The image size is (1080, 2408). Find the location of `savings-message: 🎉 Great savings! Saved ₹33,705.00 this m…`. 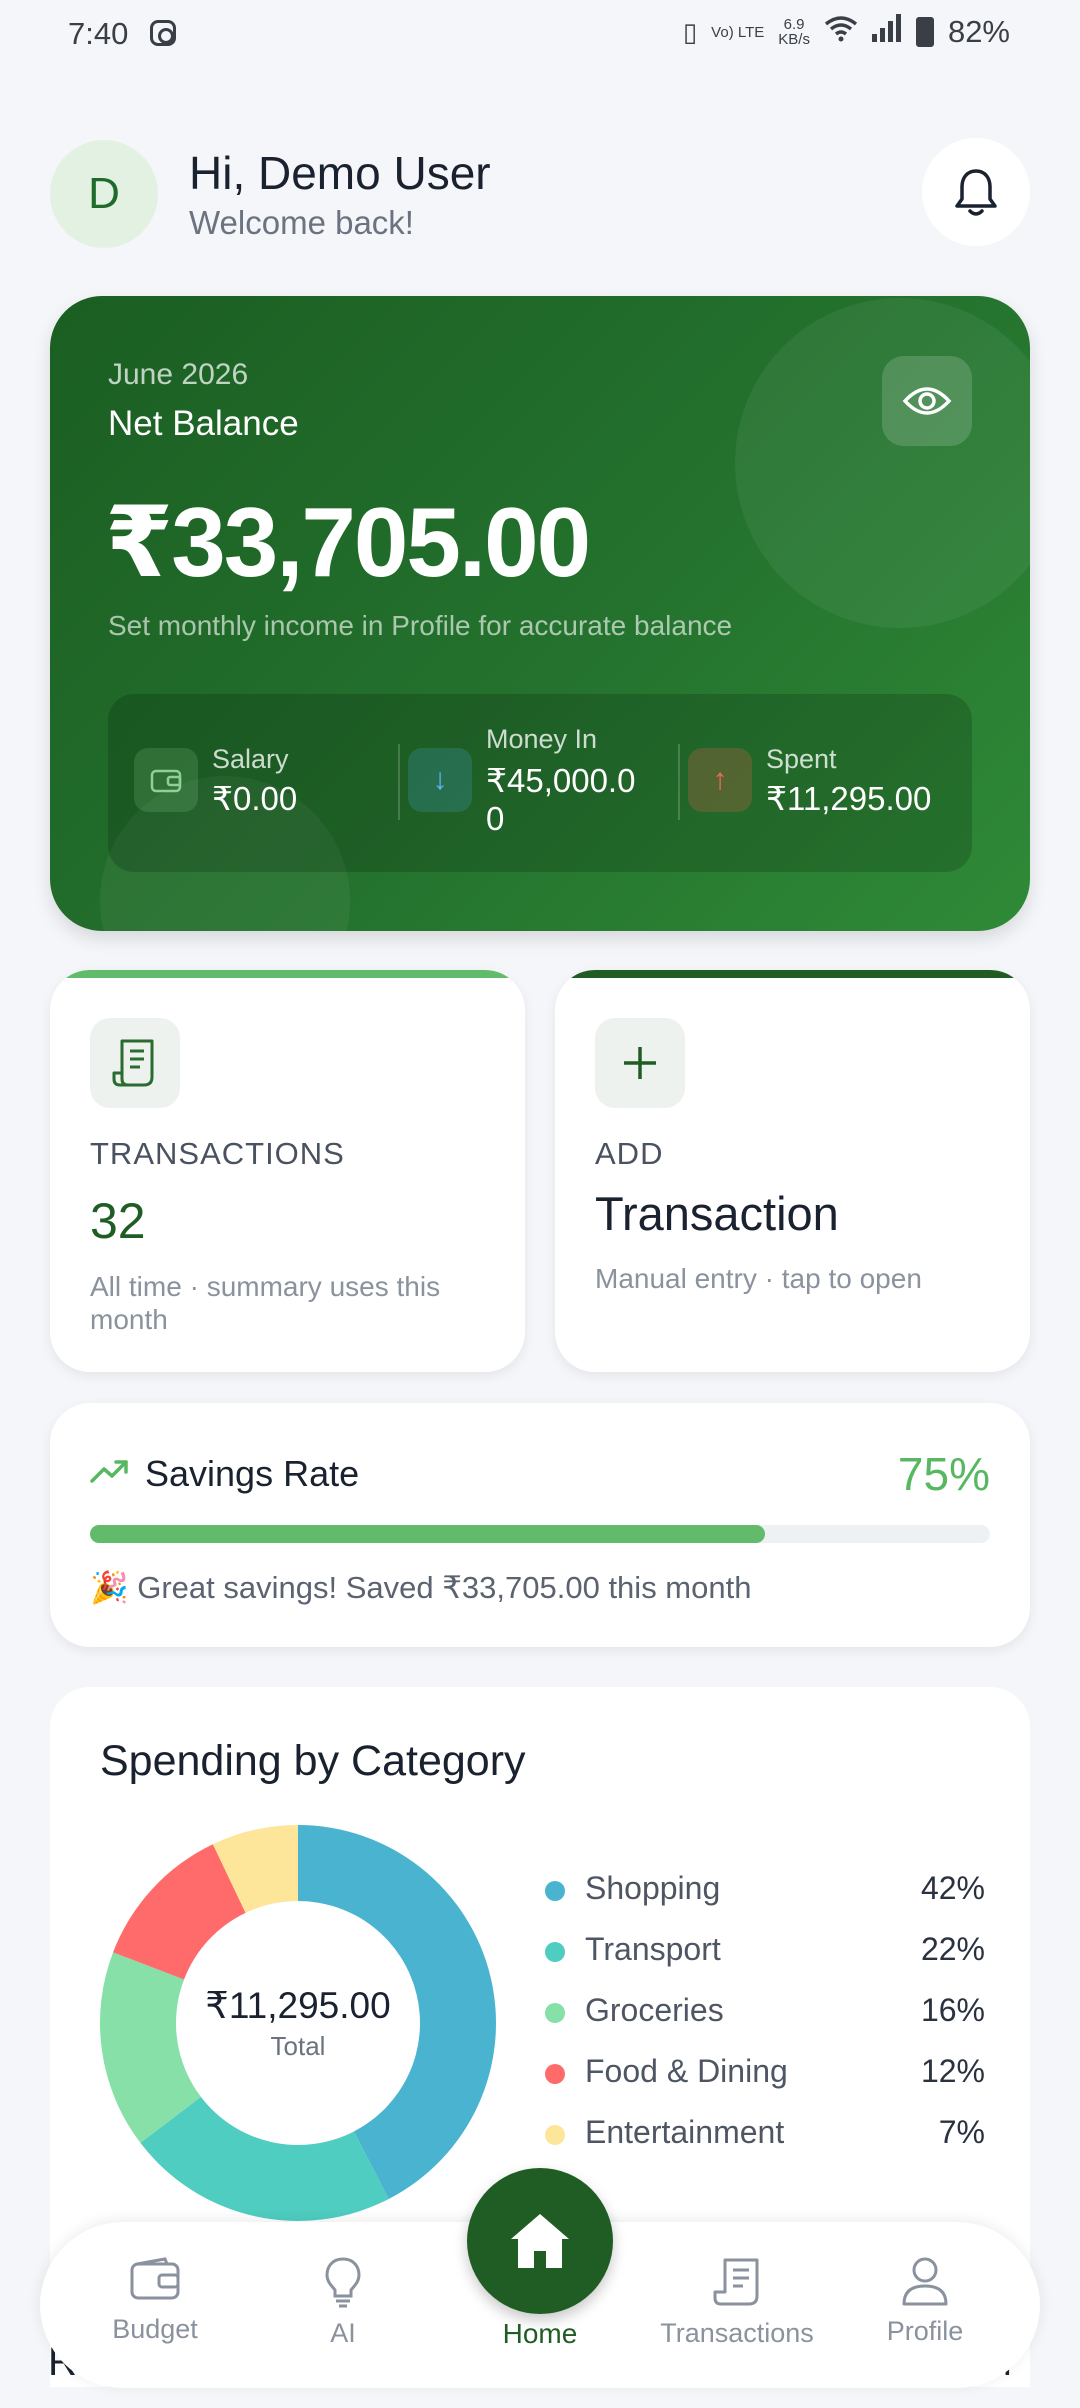

savings-message: 🎉 Great savings! Saved ₹33,705.00 this m… is located at coordinates (421, 1587).